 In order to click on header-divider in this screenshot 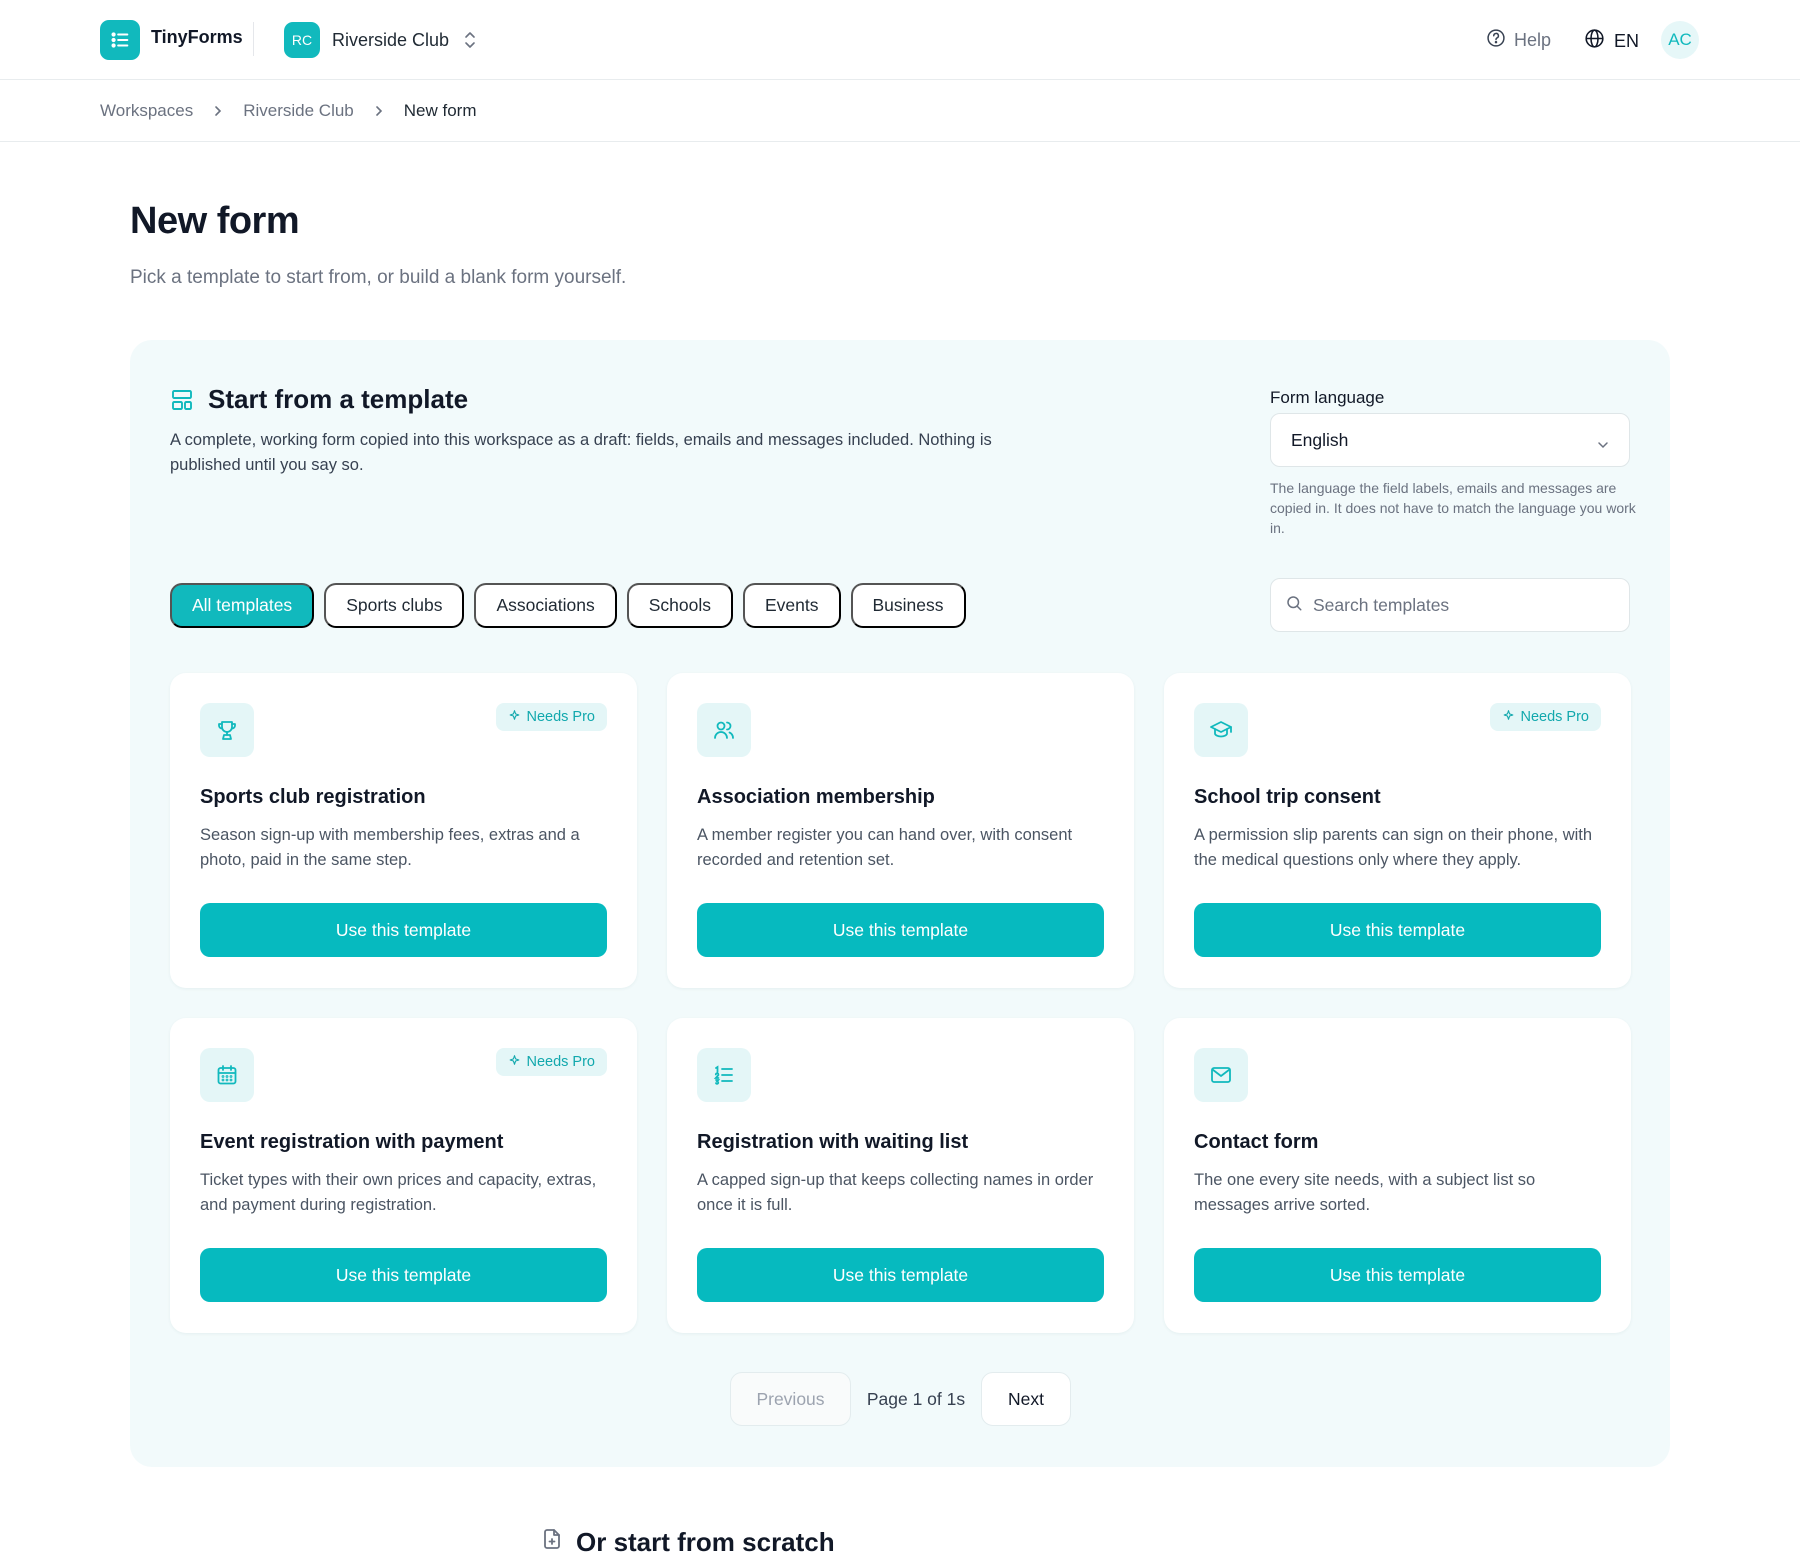, I will do `click(253, 39)`.